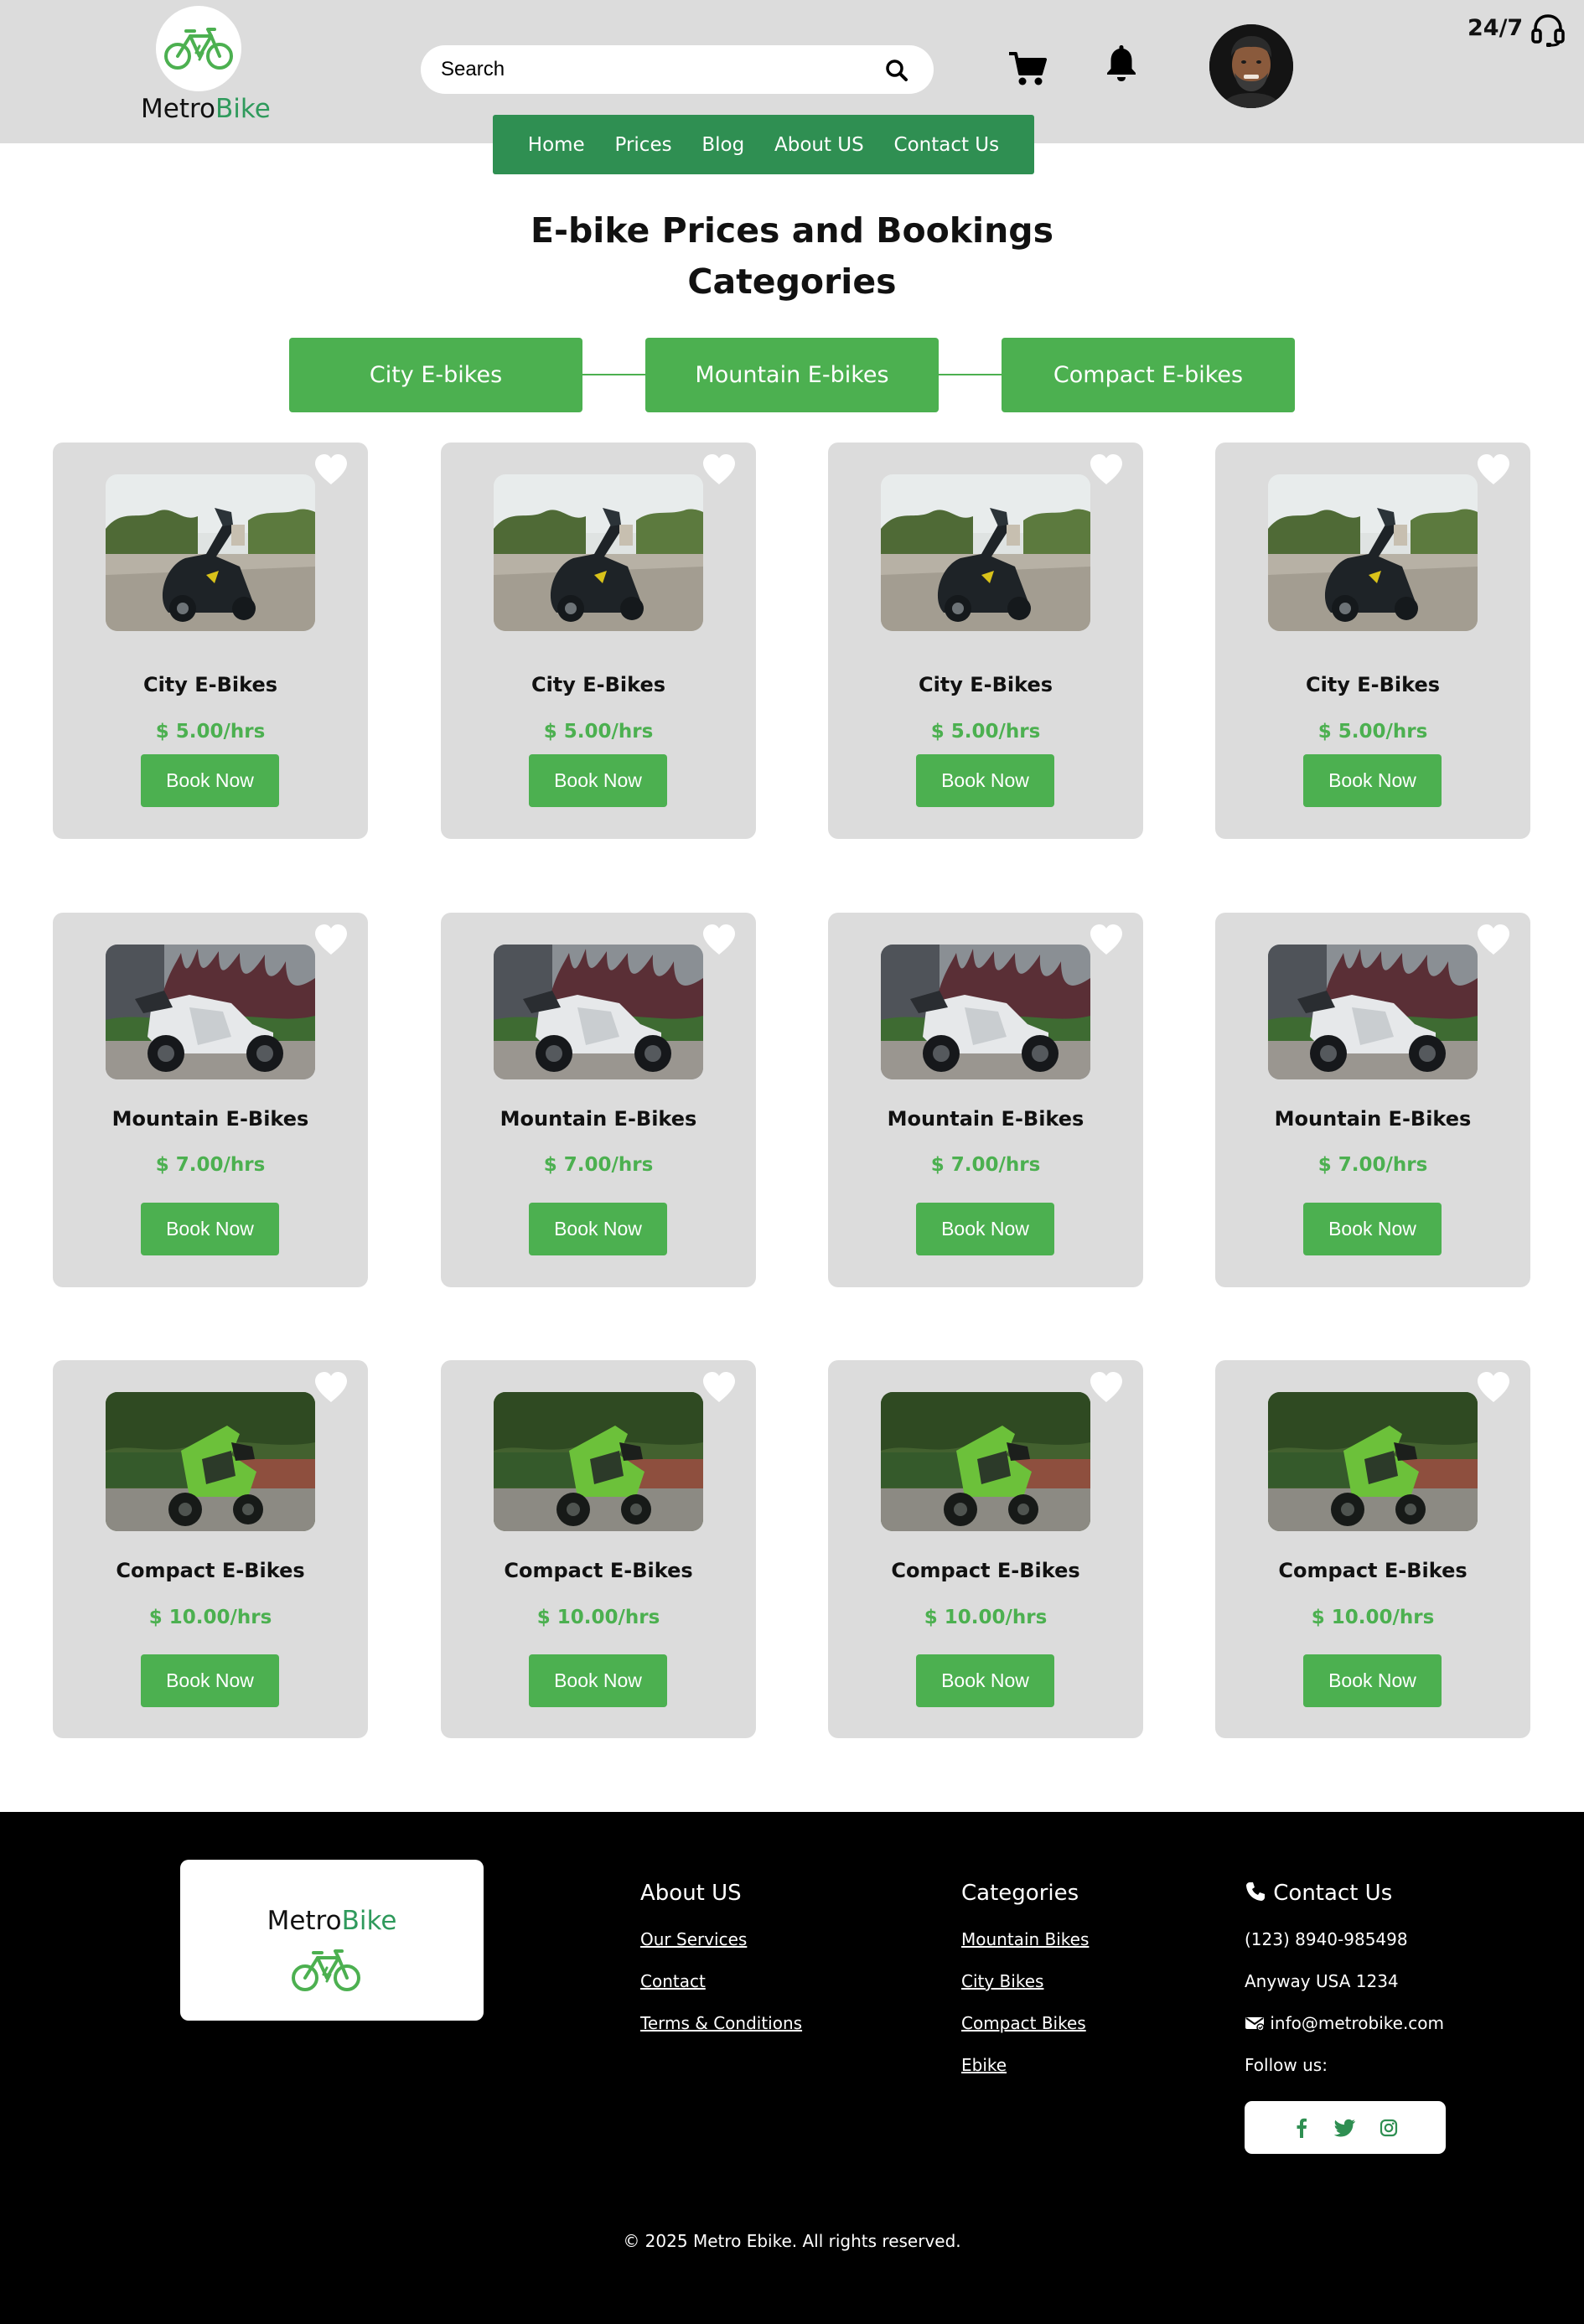 The width and height of the screenshot is (1584, 2324). What do you see at coordinates (819, 145) in the screenshot?
I see `nav-about: About US` at bounding box center [819, 145].